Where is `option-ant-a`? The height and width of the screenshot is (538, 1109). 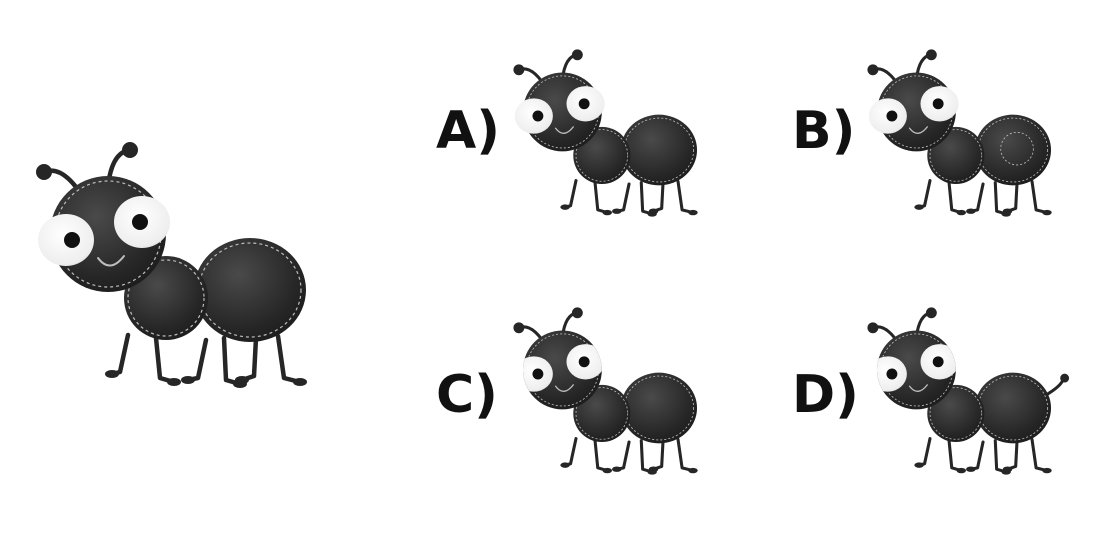
option-ant-a is located at coordinates (605, 133).